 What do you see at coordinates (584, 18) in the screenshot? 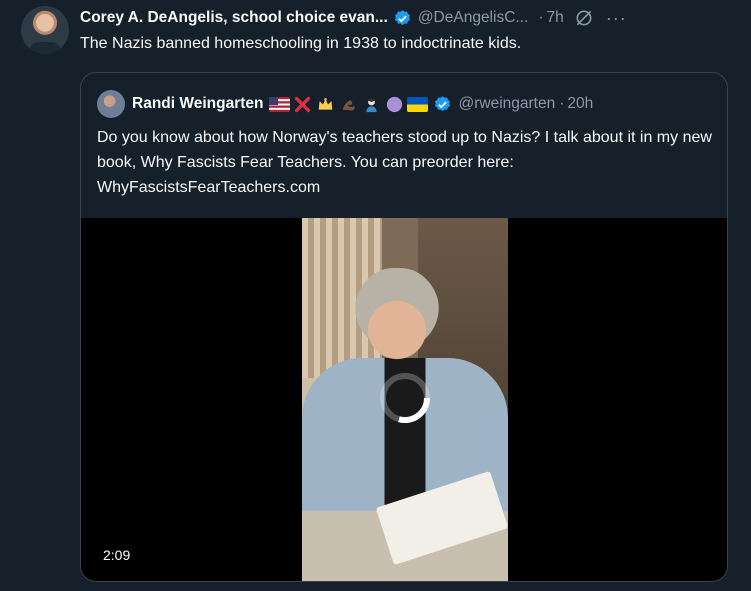
I see `grok-icon` at bounding box center [584, 18].